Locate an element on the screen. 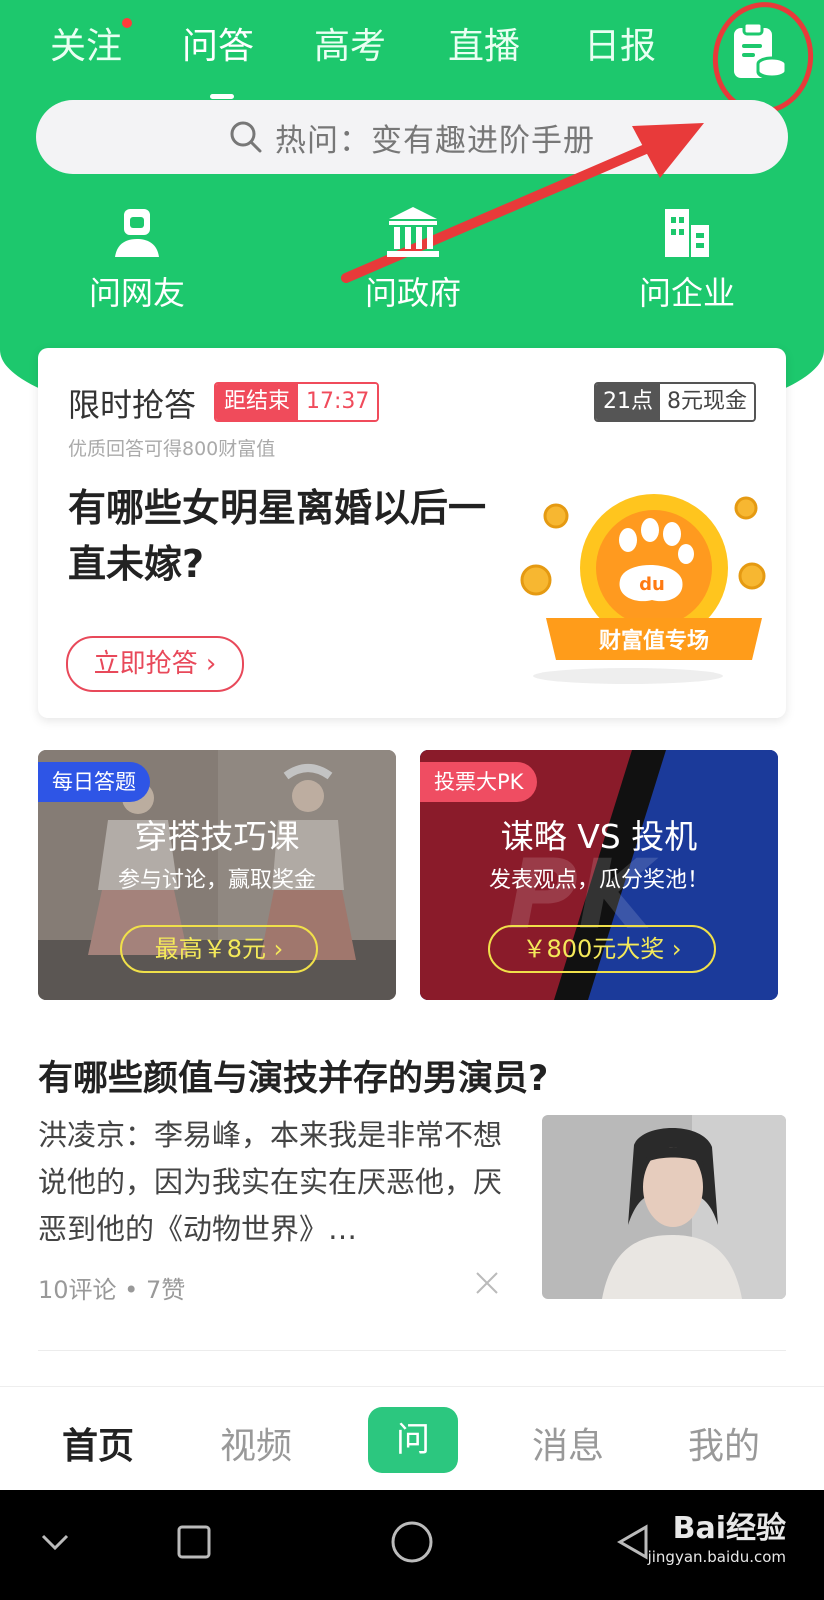 The width and height of the screenshot is (824, 1600). nav-home: 首页 is located at coordinates (98, 1443).